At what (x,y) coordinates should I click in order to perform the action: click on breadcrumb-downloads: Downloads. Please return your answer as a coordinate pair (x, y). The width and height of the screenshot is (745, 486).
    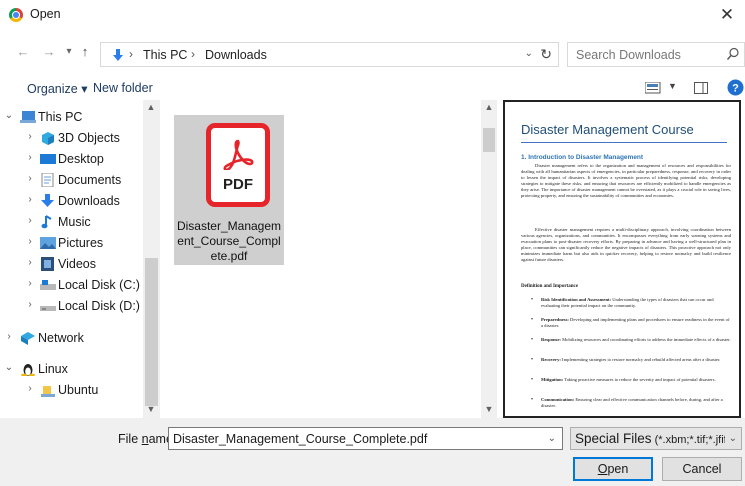
    Looking at the image, I should click on (236, 55).